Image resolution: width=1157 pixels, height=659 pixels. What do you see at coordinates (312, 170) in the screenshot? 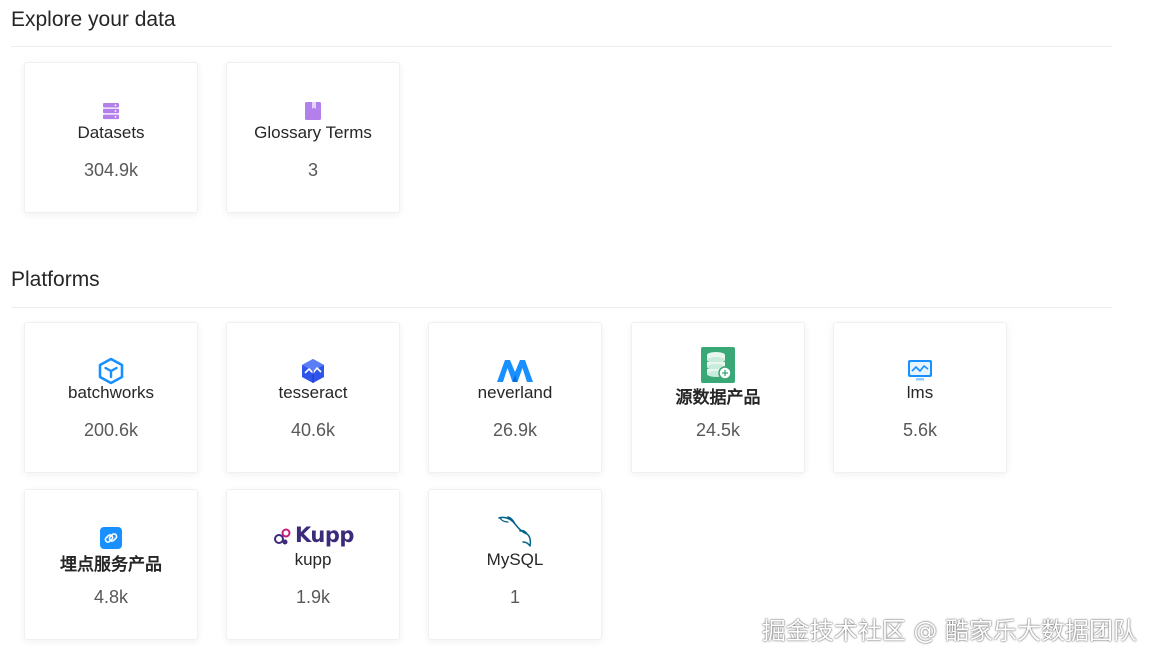
I see `card-count: 3` at bounding box center [312, 170].